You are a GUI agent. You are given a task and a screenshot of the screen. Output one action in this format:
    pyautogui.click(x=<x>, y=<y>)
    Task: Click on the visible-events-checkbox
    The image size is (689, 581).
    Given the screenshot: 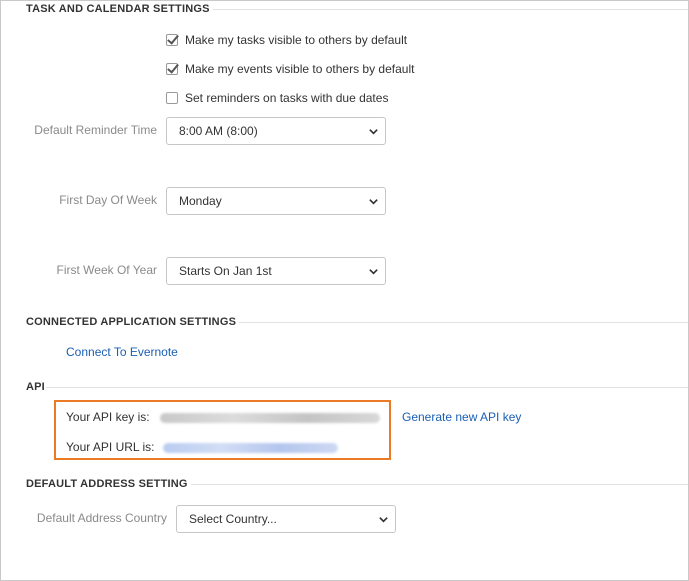 What is the action you would take?
    pyautogui.click(x=172, y=69)
    